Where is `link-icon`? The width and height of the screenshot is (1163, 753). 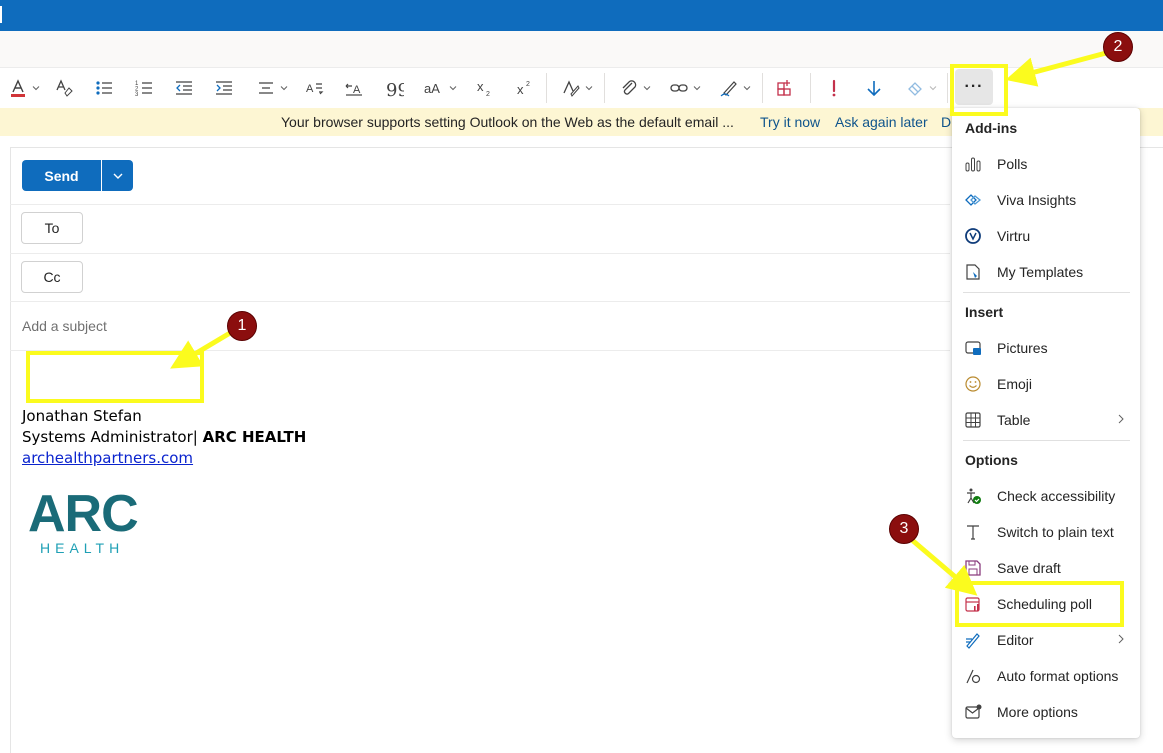 link-icon is located at coordinates (679, 88).